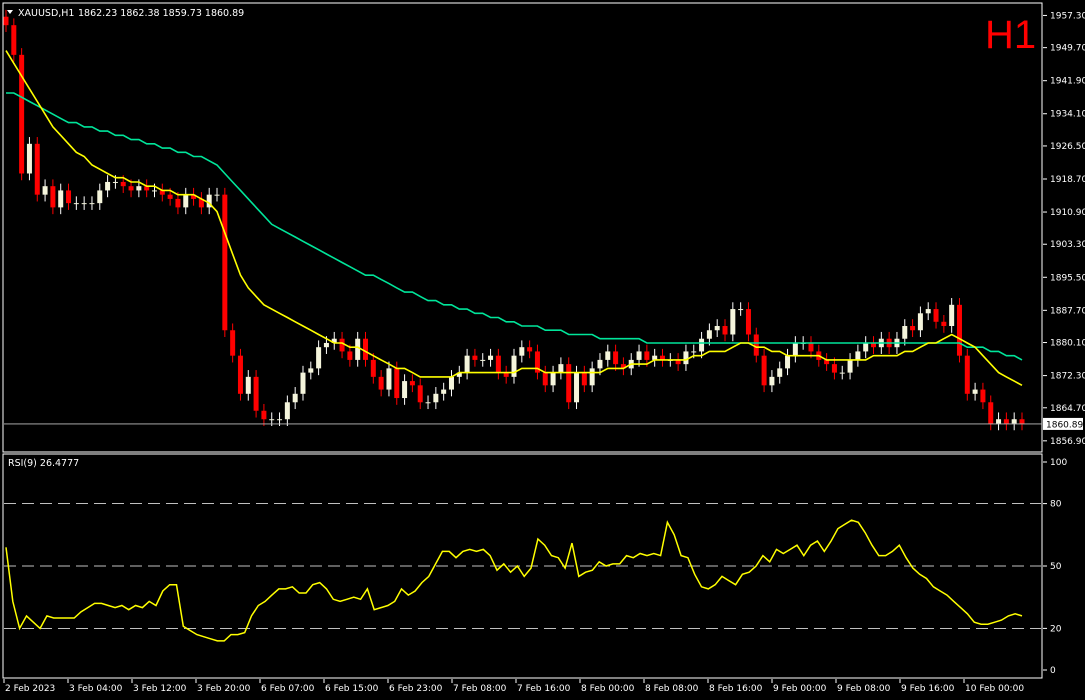  Describe the element at coordinates (1067, 213) in the screenshot. I see `price-tick-label: 1910.90` at that location.